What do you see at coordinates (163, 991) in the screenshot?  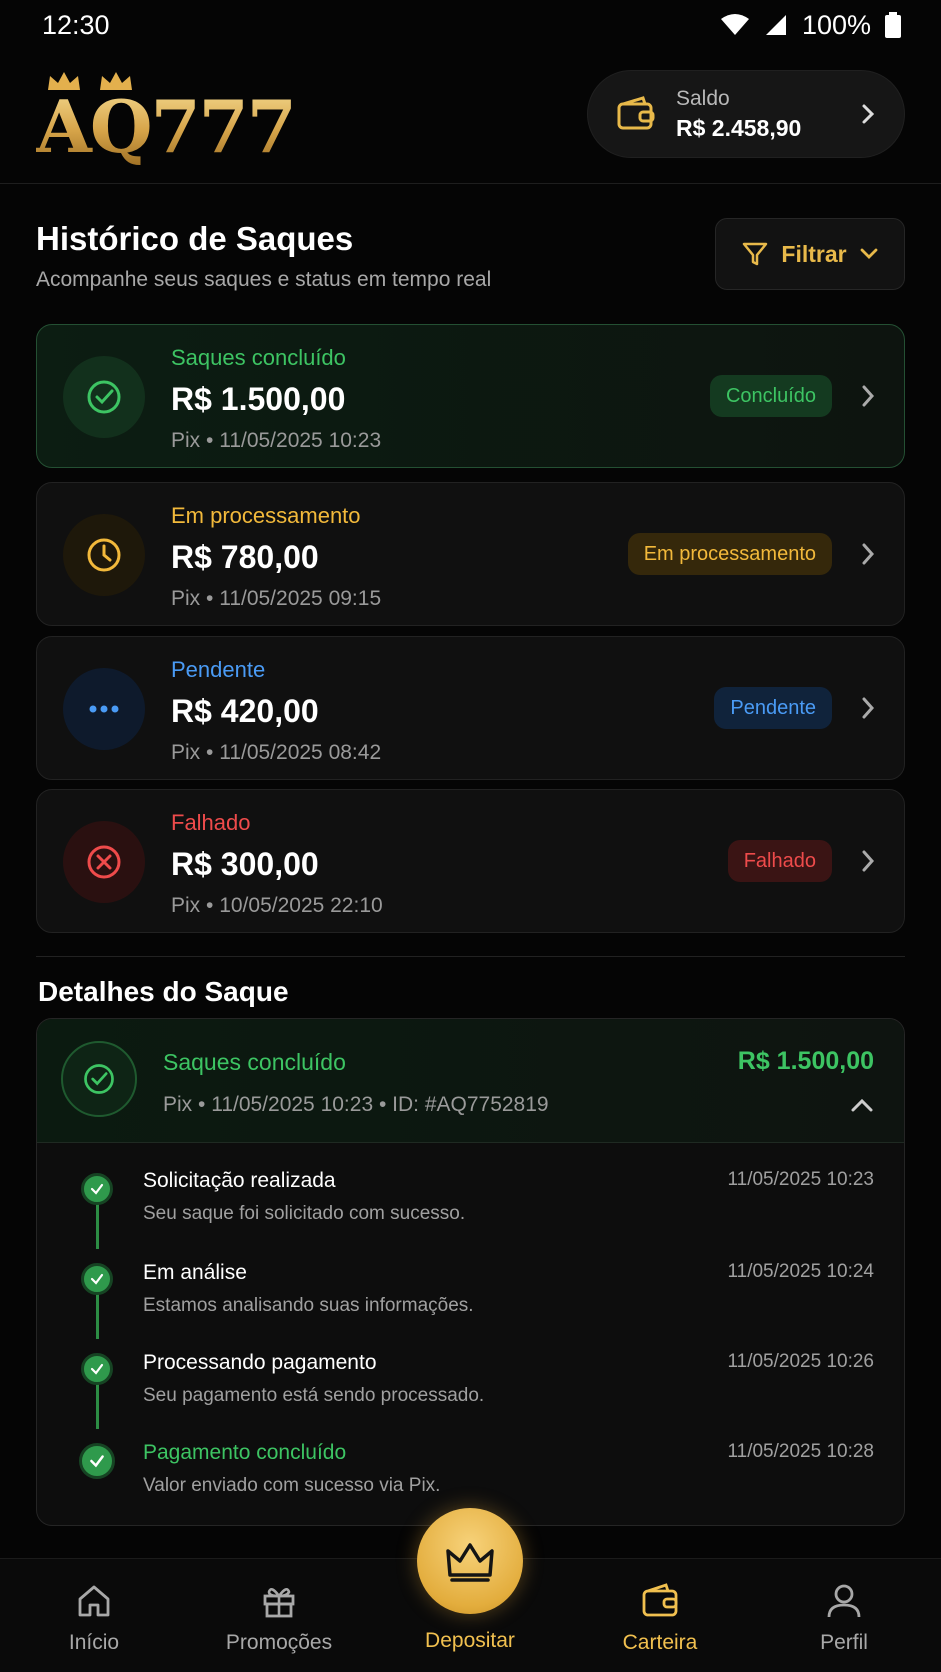 I see `details-title: Detalhes do Saque` at bounding box center [163, 991].